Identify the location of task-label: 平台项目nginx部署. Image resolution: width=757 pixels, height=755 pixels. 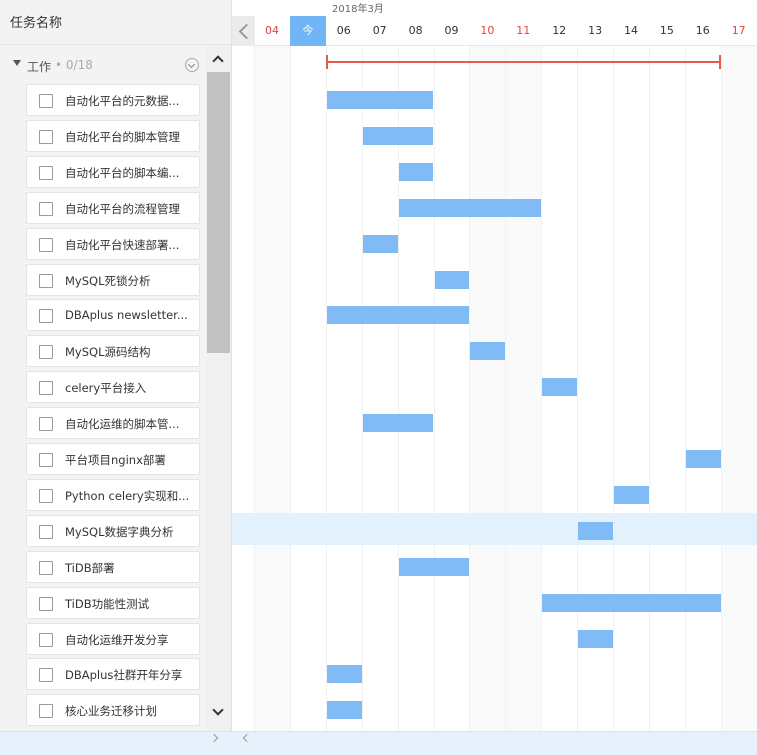
(115, 460).